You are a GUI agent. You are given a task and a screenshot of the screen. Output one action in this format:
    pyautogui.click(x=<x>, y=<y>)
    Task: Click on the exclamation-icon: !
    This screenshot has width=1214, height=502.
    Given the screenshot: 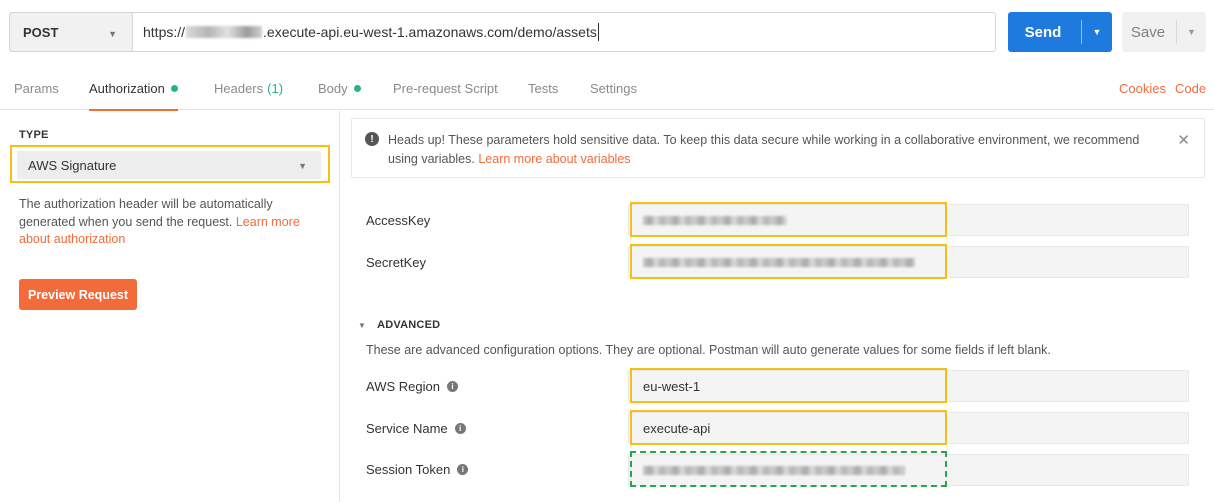 What is the action you would take?
    pyautogui.click(x=372, y=139)
    